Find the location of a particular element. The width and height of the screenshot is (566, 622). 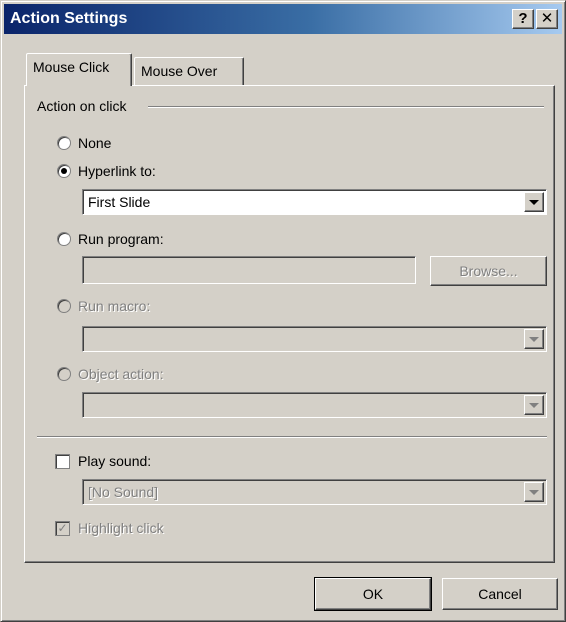

sound-dropdown: [No Sound] is located at coordinates (314, 492).